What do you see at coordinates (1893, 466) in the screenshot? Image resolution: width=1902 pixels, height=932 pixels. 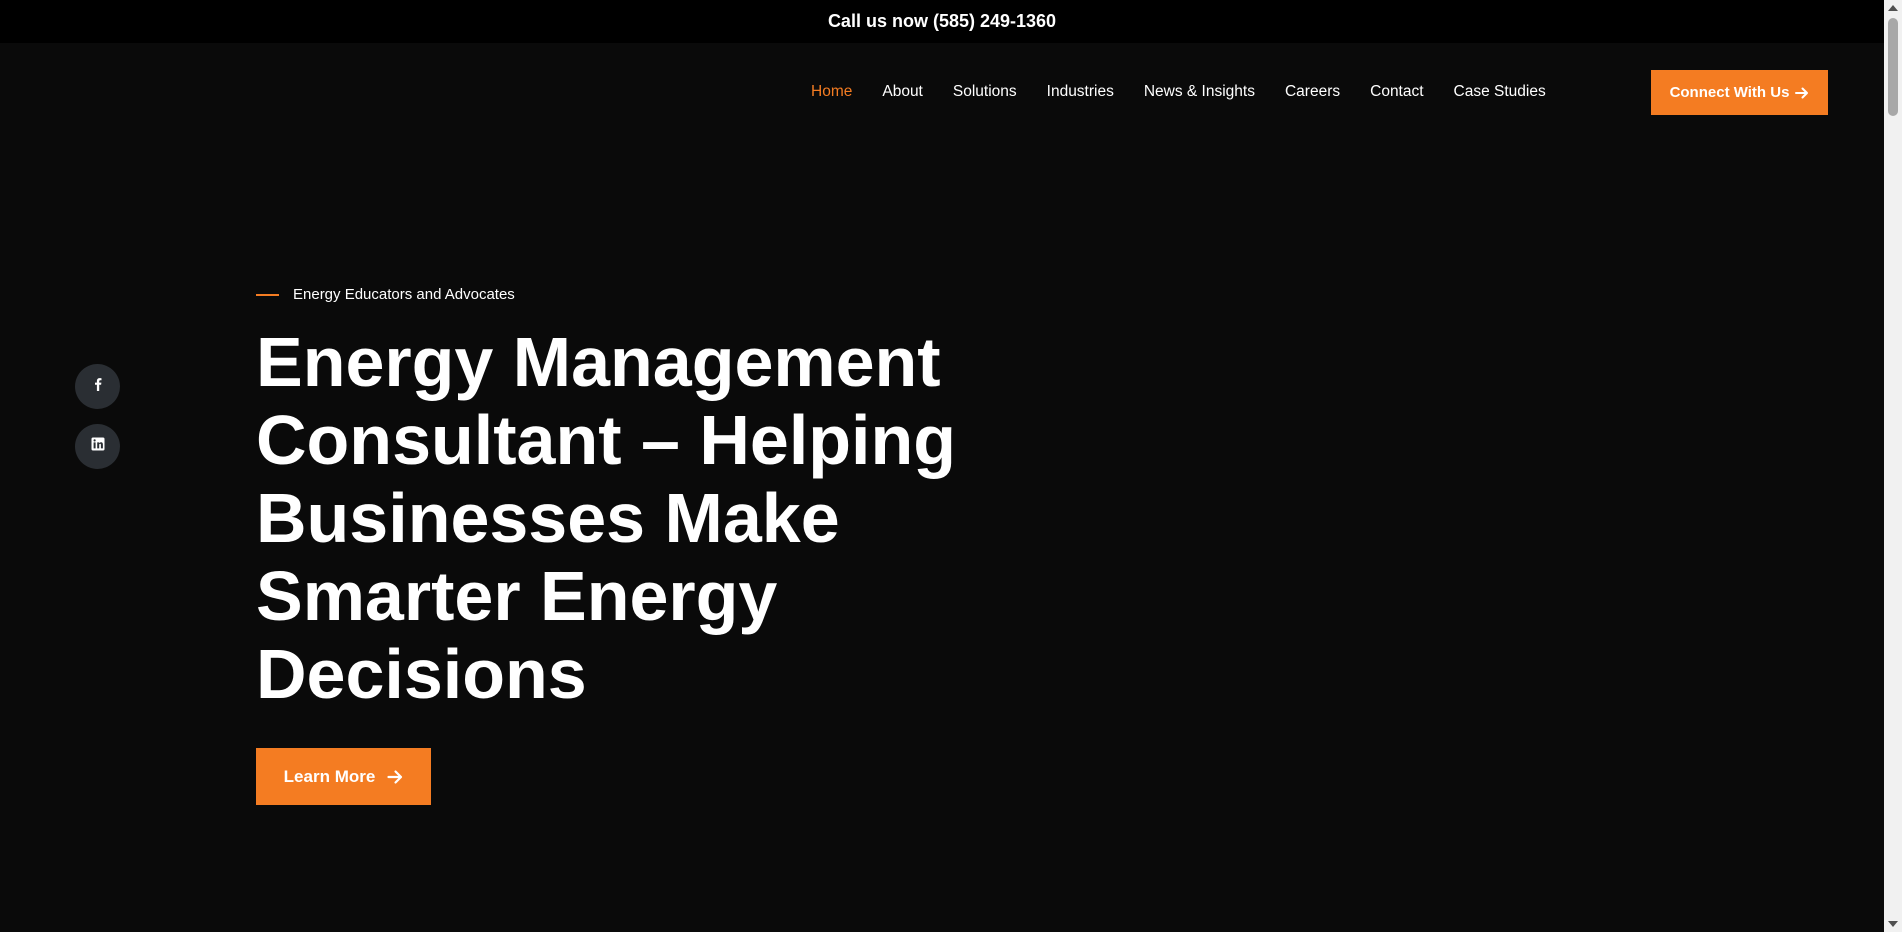 I see `page-scrollbar` at bounding box center [1893, 466].